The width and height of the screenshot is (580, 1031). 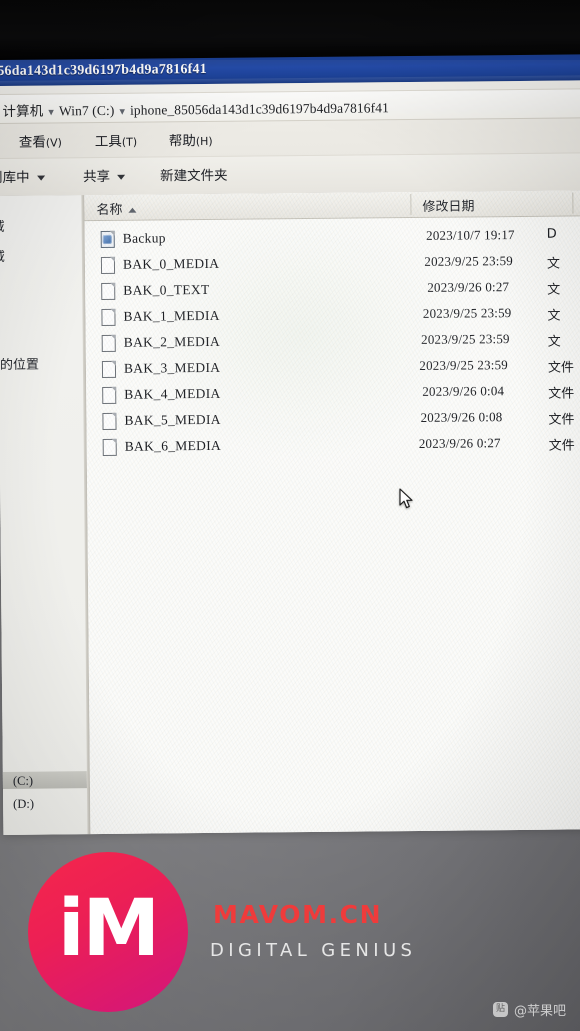 What do you see at coordinates (551, 234) in the screenshot?
I see `file-type: D` at bounding box center [551, 234].